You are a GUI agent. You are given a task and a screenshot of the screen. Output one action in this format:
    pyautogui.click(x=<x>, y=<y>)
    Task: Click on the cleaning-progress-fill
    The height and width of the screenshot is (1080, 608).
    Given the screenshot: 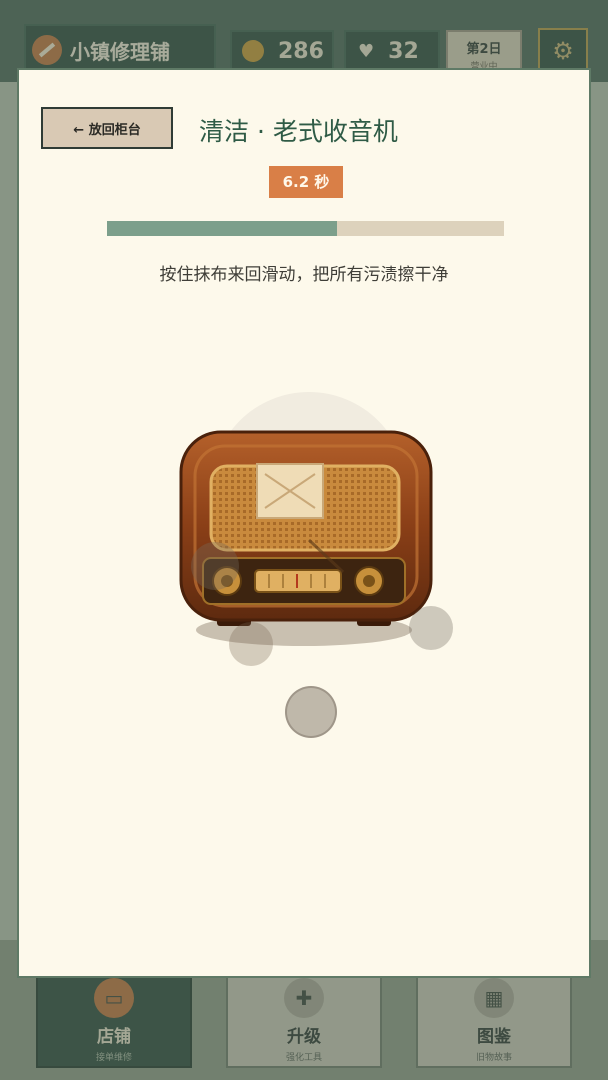 What is the action you would take?
    pyautogui.click(x=222, y=228)
    